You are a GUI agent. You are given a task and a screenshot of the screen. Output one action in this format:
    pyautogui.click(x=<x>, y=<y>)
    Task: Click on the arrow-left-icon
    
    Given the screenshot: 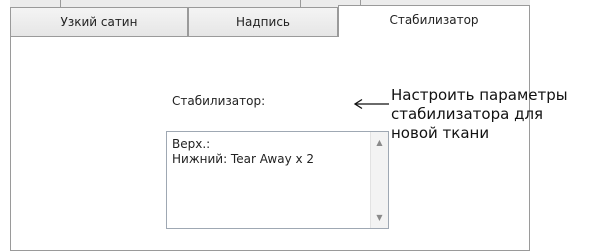 What is the action you would take?
    pyautogui.click(x=371, y=104)
    